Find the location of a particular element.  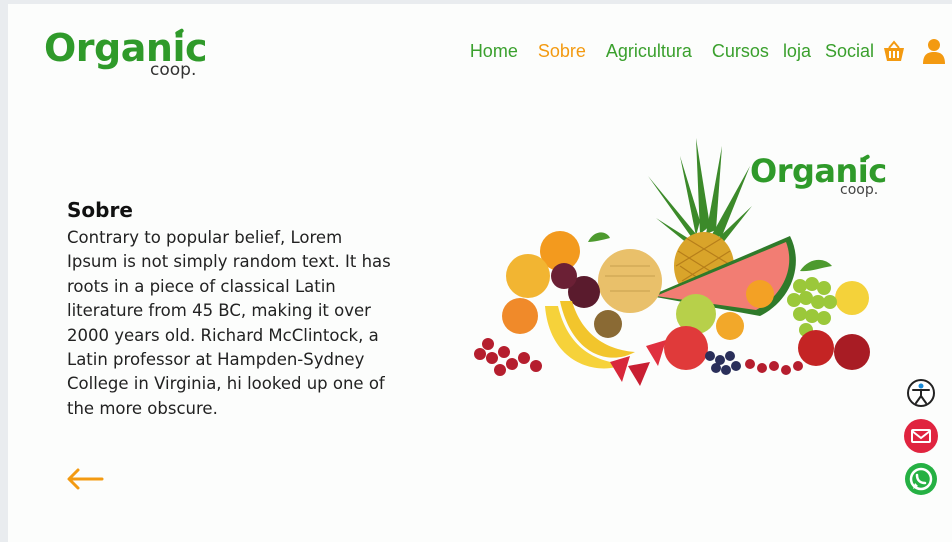

nav-home: Home is located at coordinates (494, 51).